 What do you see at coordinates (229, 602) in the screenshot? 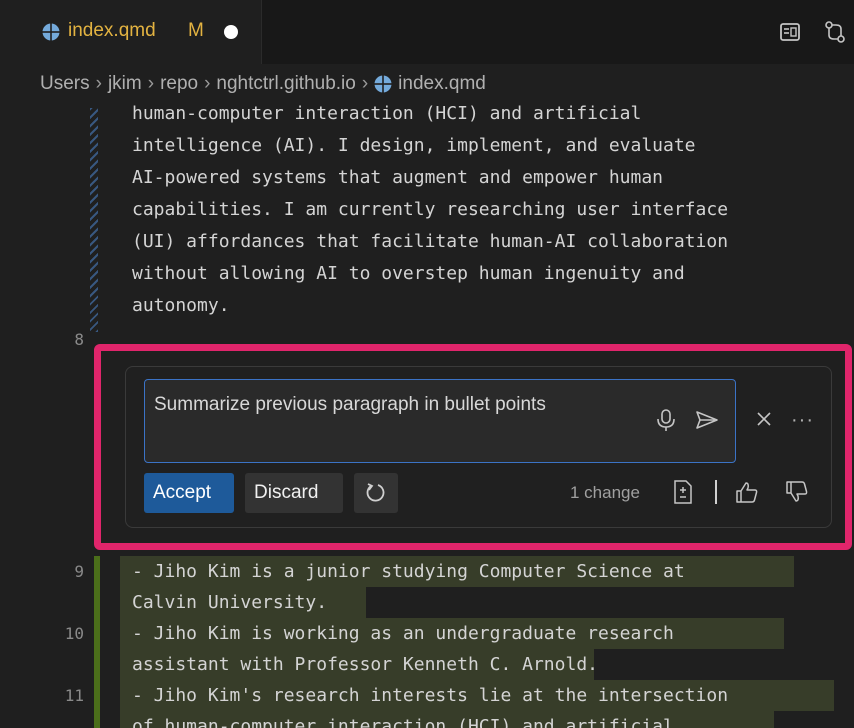
I see `code-line-added: Calvin University.` at bounding box center [229, 602].